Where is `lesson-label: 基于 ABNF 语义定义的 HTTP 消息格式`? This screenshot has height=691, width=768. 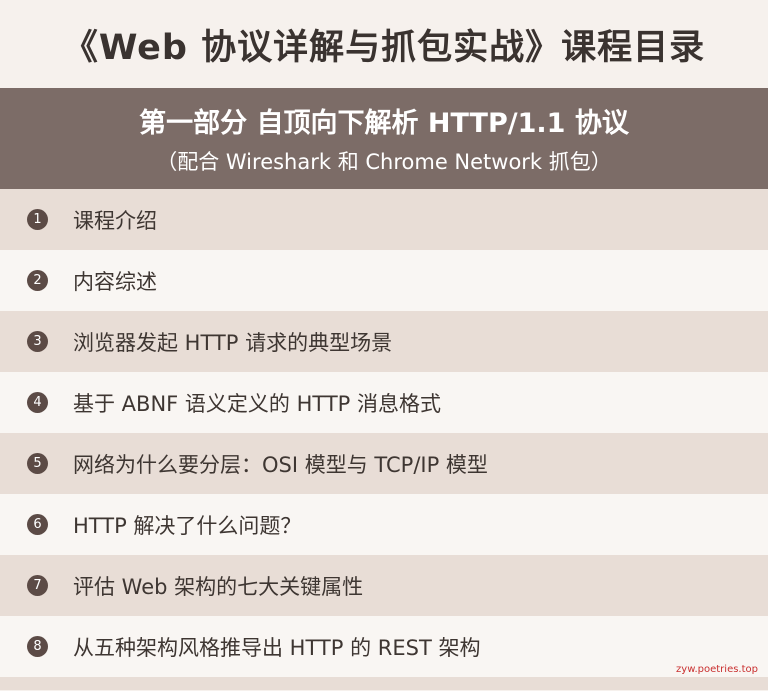
lesson-label: 基于 ABNF 语义定义的 HTTP 消息格式 is located at coordinates (257, 403).